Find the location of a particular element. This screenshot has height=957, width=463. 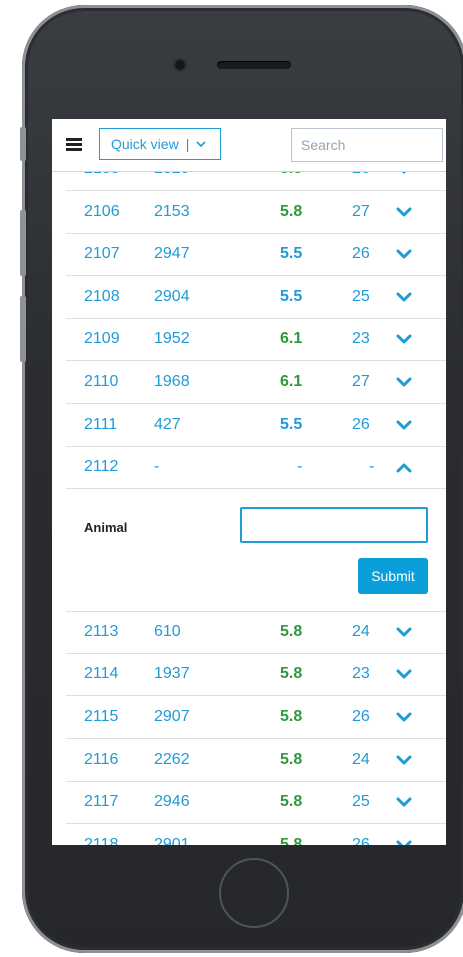

table-row: 2109 1952 6.1 23 is located at coordinates (256, 340).